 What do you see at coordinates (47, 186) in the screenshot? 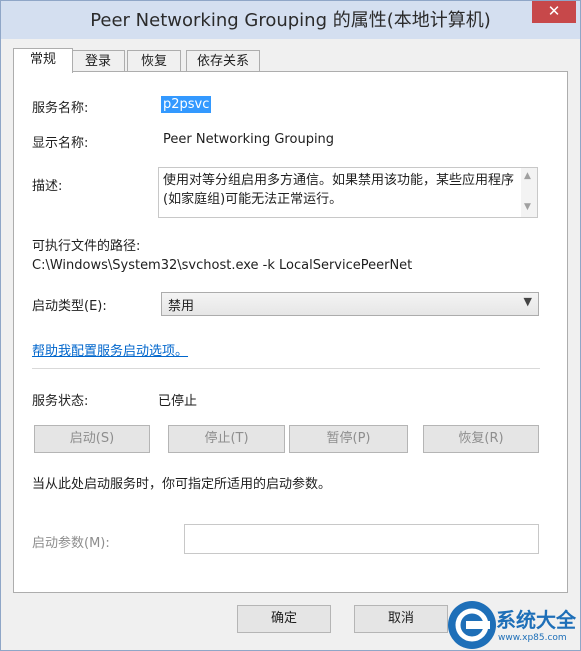
I see `description-label: 描述:` at bounding box center [47, 186].